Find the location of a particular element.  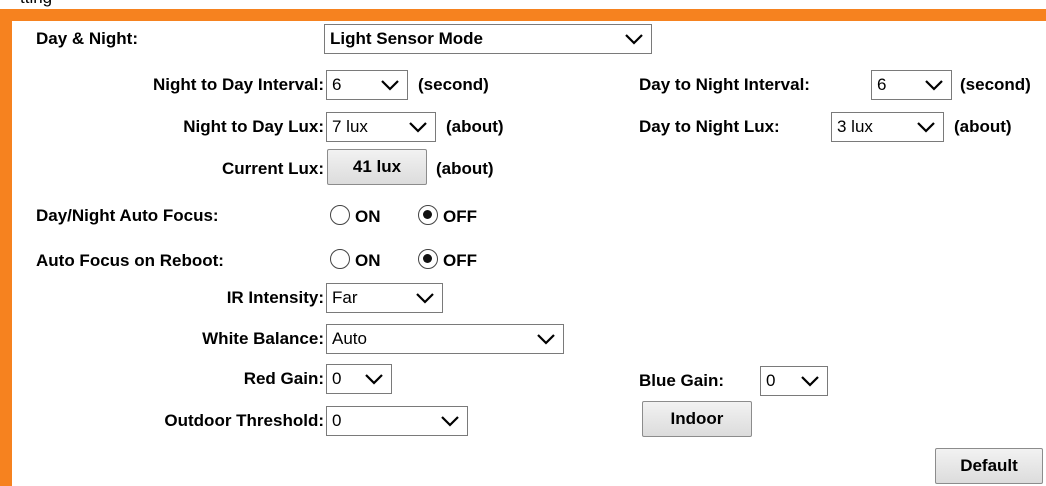

white-balance-label: White Balance: is located at coordinates (263, 338).